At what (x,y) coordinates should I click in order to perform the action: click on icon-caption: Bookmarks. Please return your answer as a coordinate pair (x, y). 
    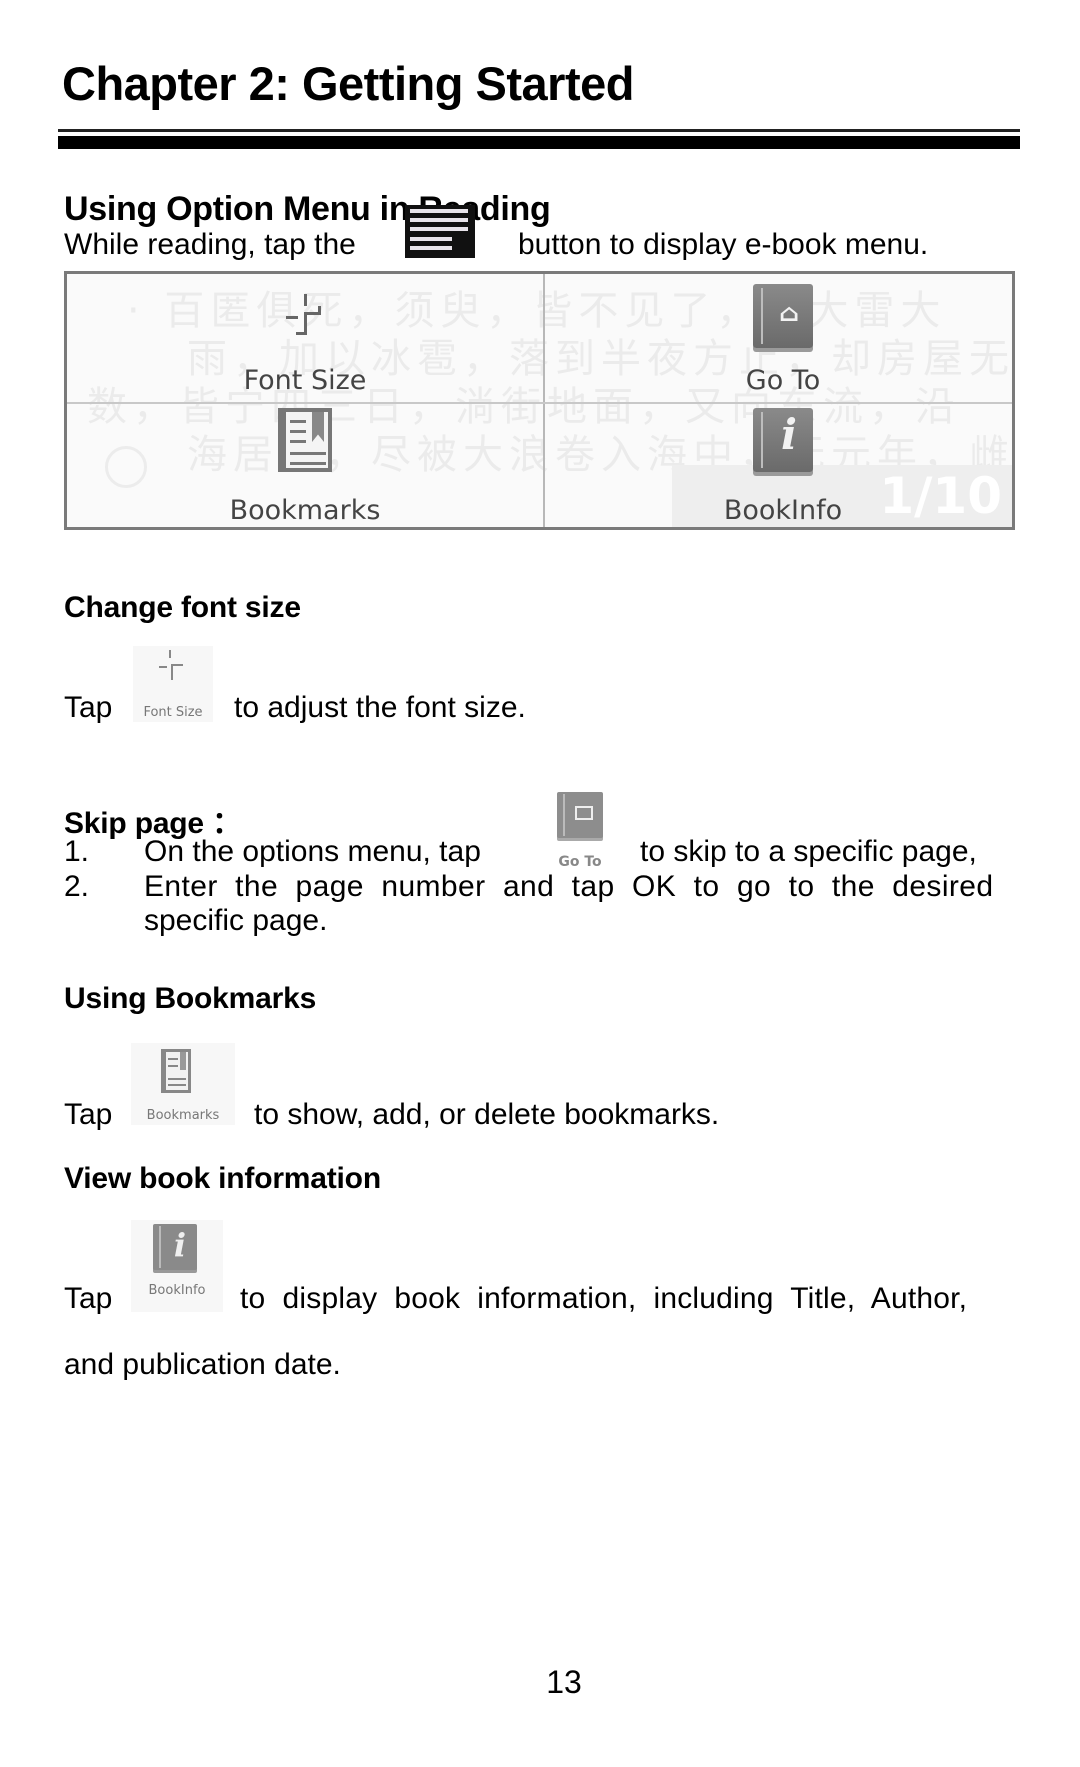
    Looking at the image, I should click on (183, 1115).